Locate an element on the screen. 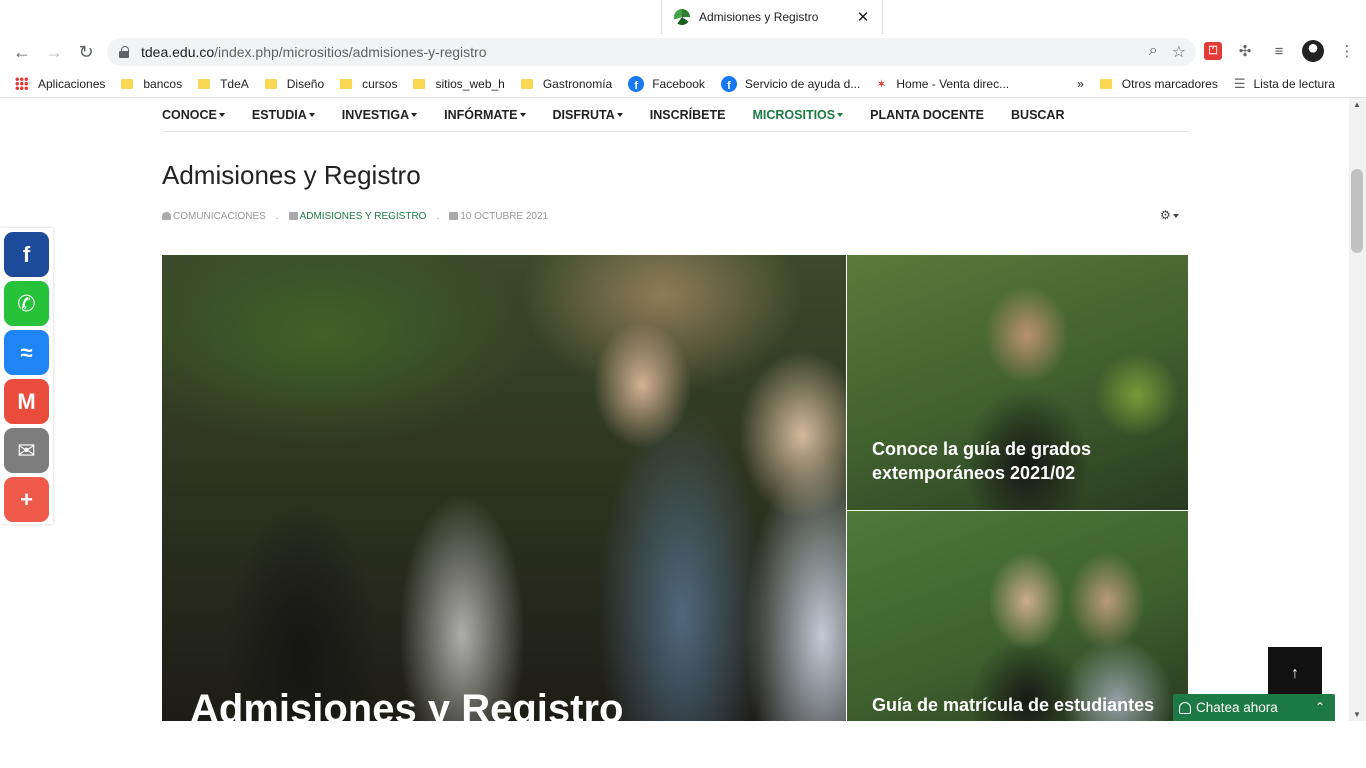  bookmark-other: Otros marcadores is located at coordinates (1158, 84).